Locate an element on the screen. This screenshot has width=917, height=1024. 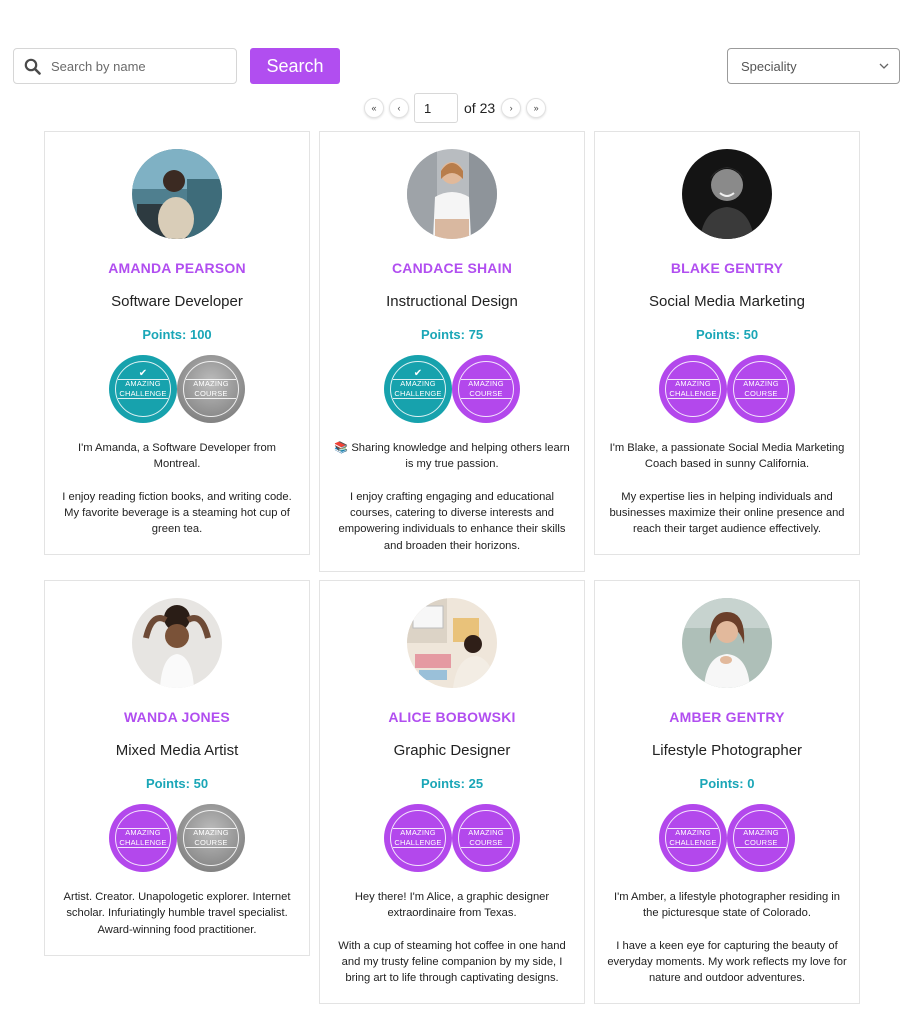
pagination: « ‹ 1 of 23 › » is located at coordinates (457, 108).